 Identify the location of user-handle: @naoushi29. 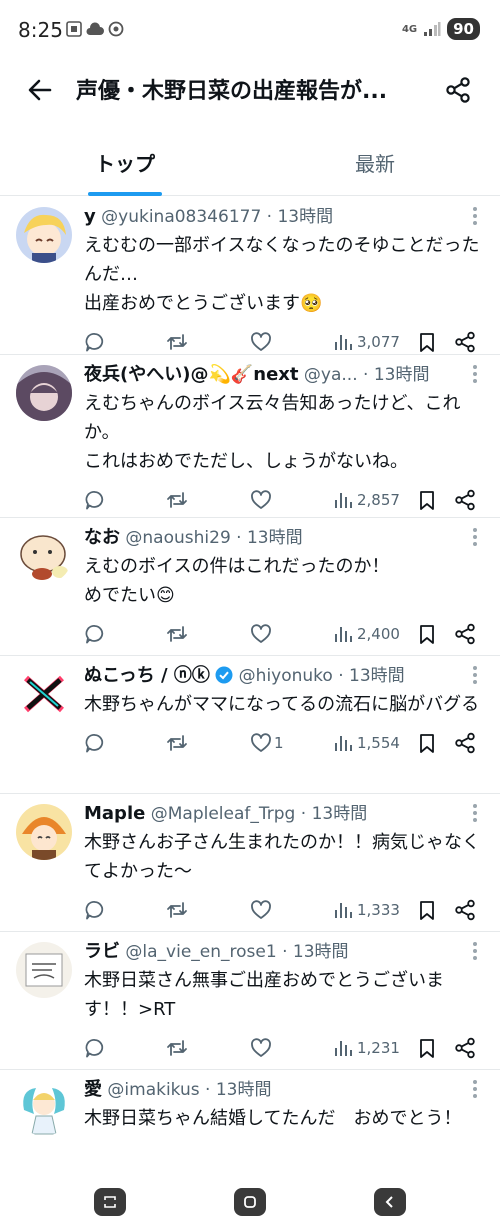
(177, 538).